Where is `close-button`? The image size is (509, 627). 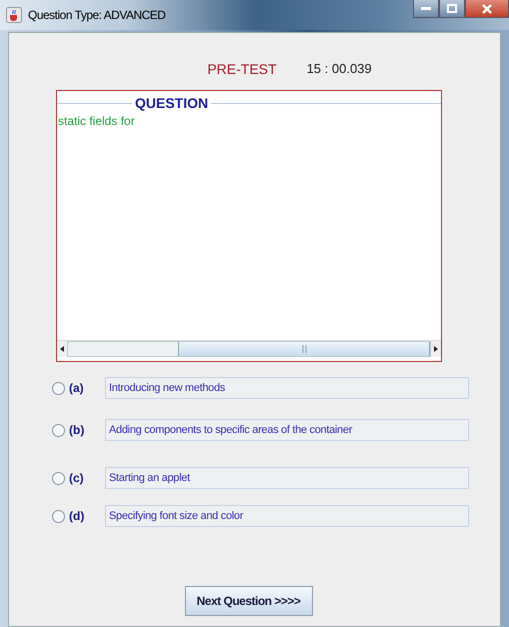 close-button is located at coordinates (487, 9).